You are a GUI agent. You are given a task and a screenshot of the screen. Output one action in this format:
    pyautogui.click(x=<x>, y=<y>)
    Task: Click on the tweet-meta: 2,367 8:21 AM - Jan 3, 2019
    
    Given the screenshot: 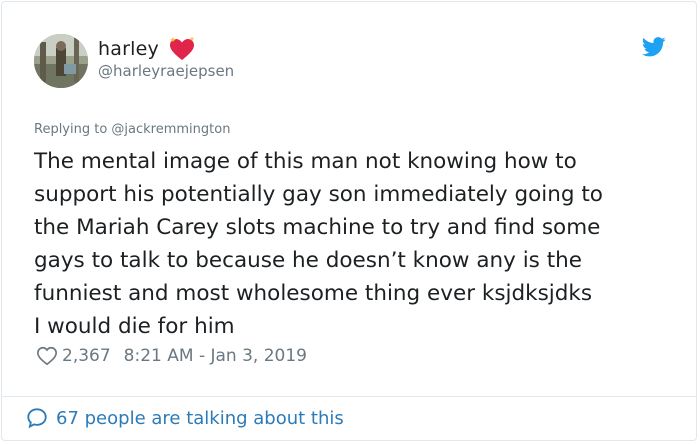 What is the action you would take?
    pyautogui.click(x=171, y=356)
    